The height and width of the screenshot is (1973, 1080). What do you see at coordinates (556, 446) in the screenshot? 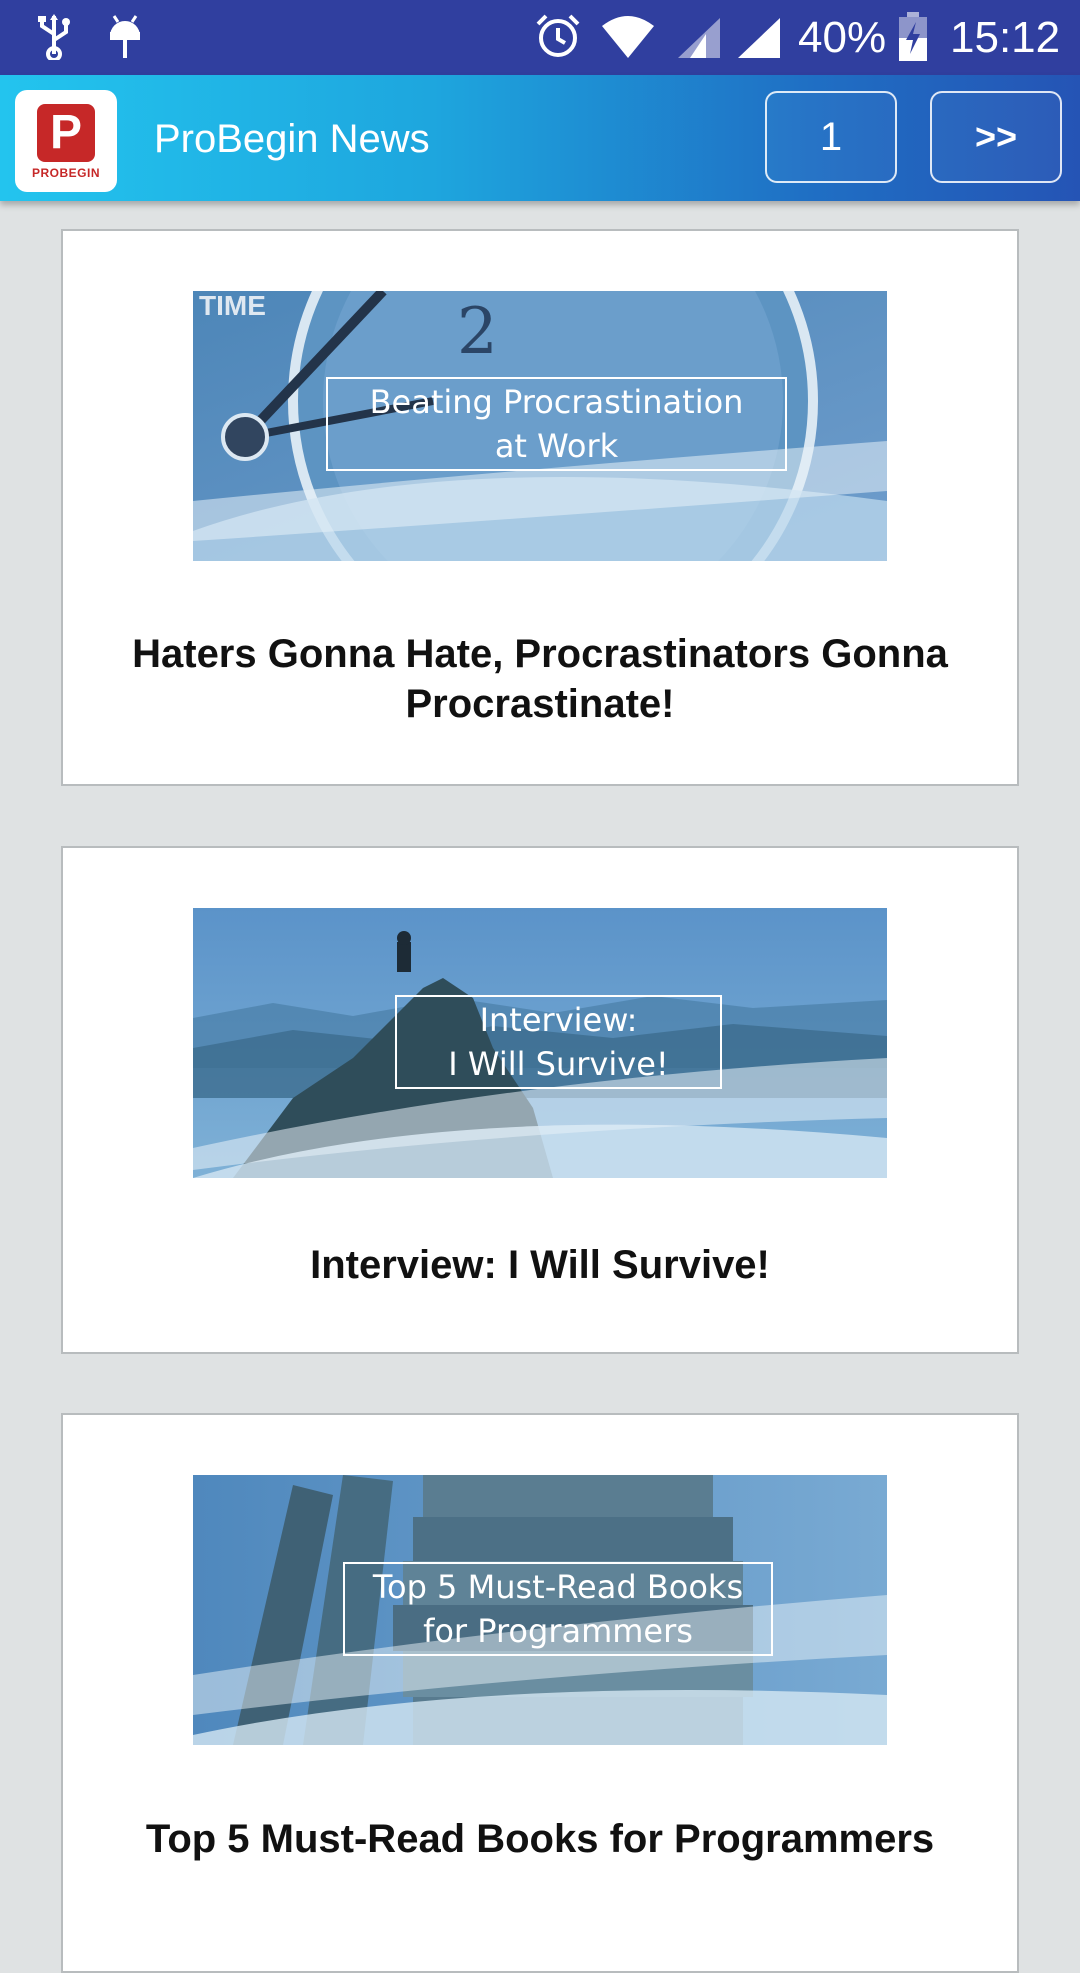
I see `caption-line: at Work` at bounding box center [556, 446].